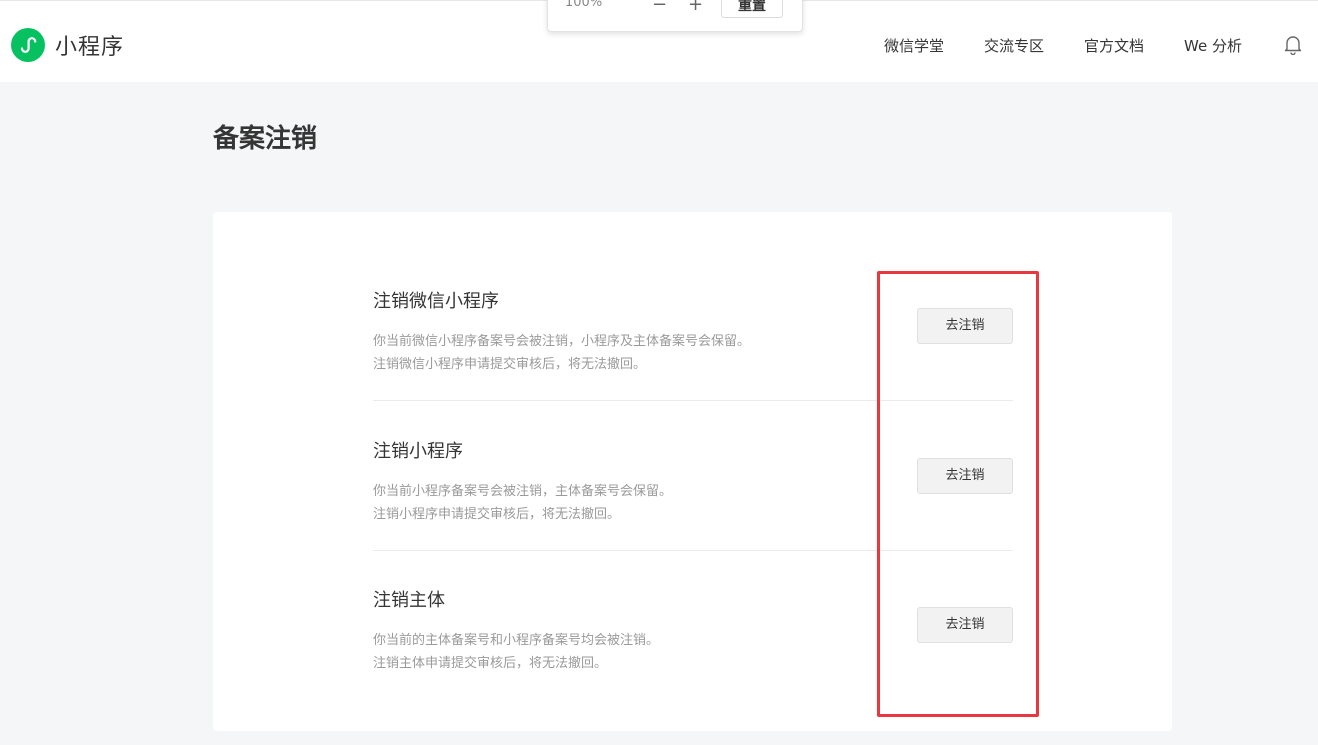 Image resolution: width=1318 pixels, height=745 pixels. I want to click on logo: 小程序, so click(67, 45).